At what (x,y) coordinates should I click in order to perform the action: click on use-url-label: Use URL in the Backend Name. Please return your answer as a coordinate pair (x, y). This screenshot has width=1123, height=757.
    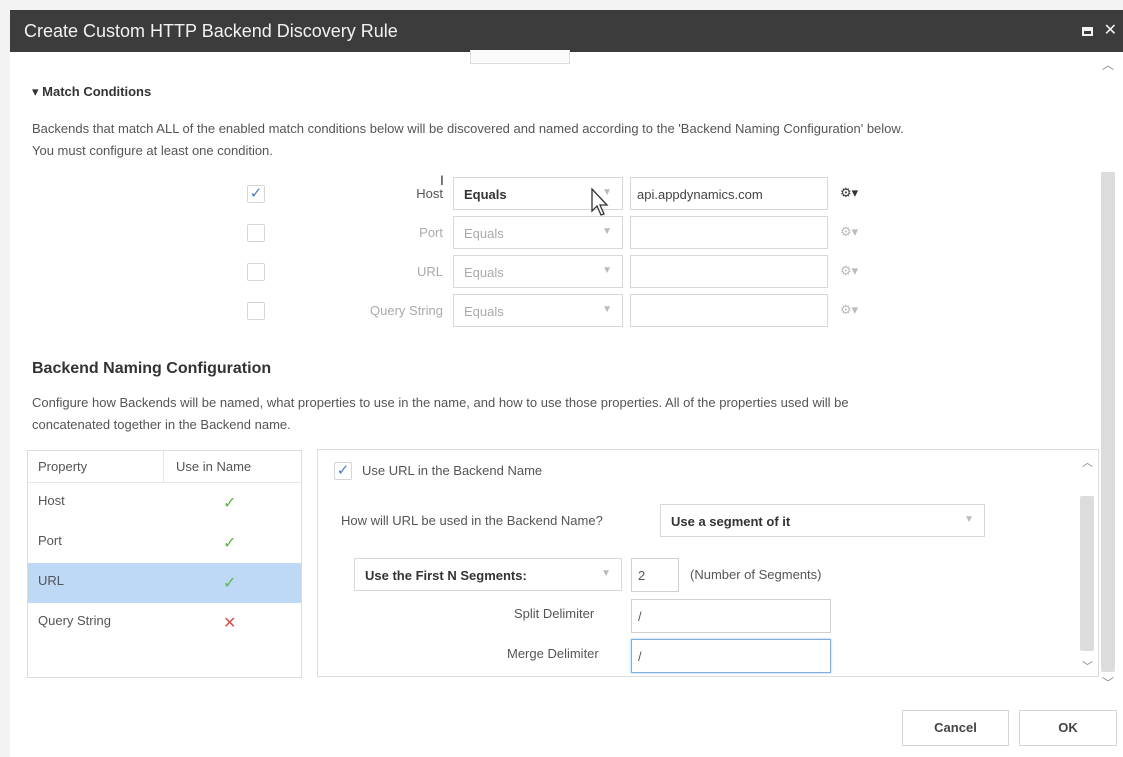
    Looking at the image, I should click on (452, 470).